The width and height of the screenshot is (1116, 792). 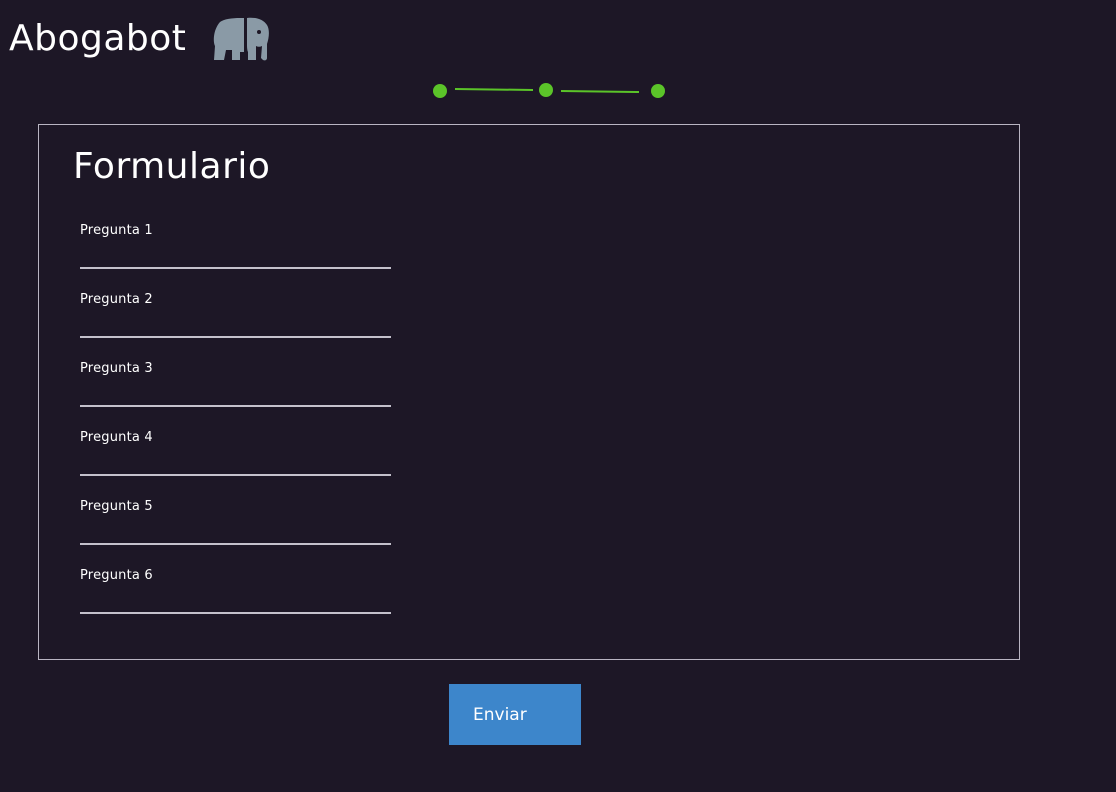 I want to click on step-2-dot, so click(x=546, y=90).